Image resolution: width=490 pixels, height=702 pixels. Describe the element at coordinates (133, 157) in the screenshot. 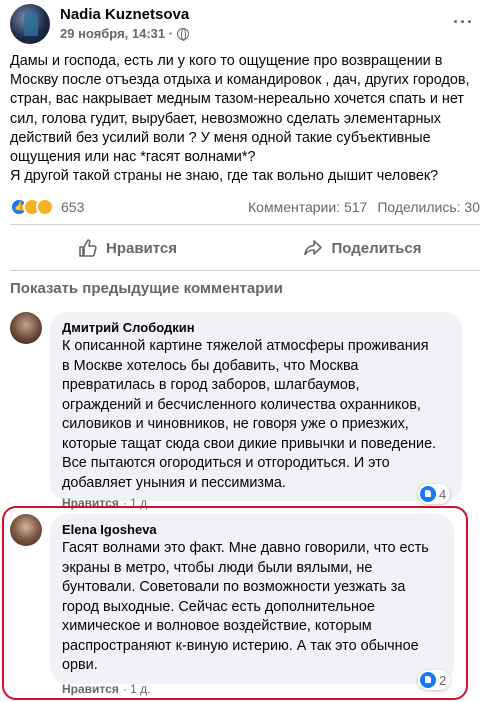

I see `post-text-line: ощущения или нас *гасят волнами*?` at that location.